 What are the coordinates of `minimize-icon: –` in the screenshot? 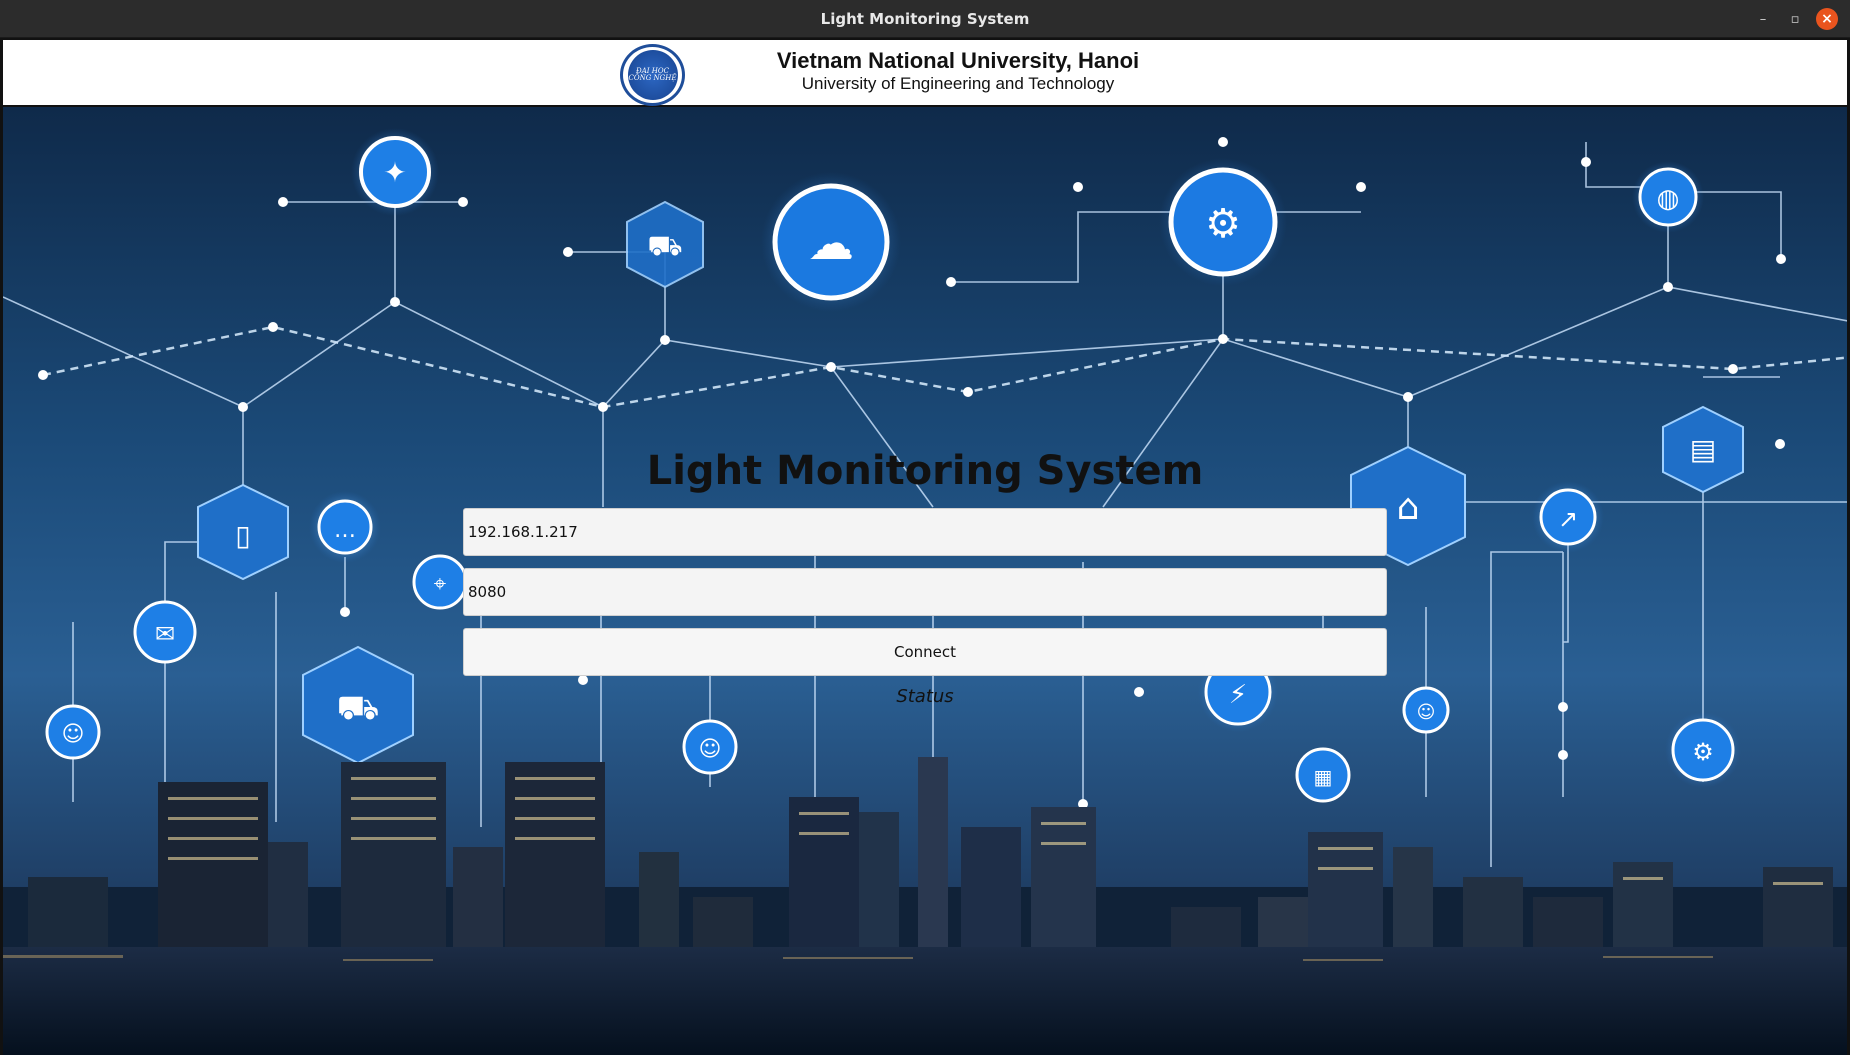 It's located at (1763, 19).